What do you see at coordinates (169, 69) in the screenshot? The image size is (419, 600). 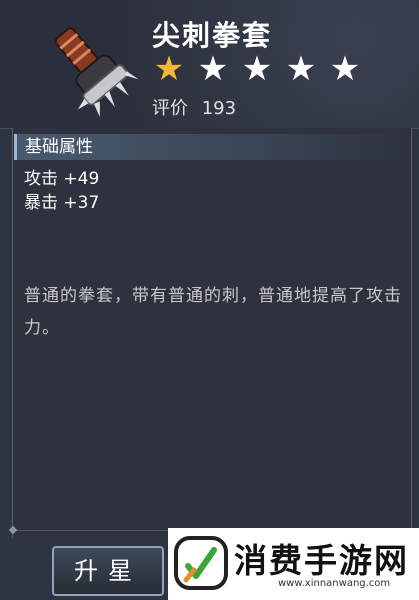 I see `star-filled-icon: ★` at bounding box center [169, 69].